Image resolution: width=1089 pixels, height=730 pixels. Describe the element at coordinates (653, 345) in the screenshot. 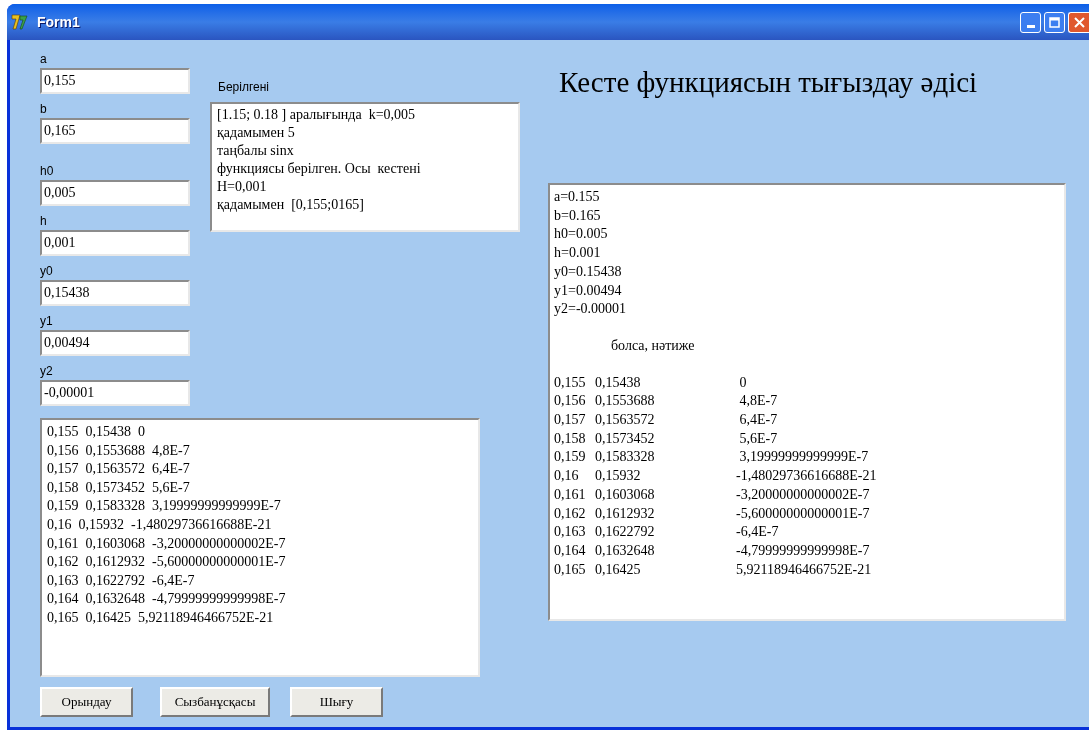

I see `memo-line: болса, нәтиже` at that location.